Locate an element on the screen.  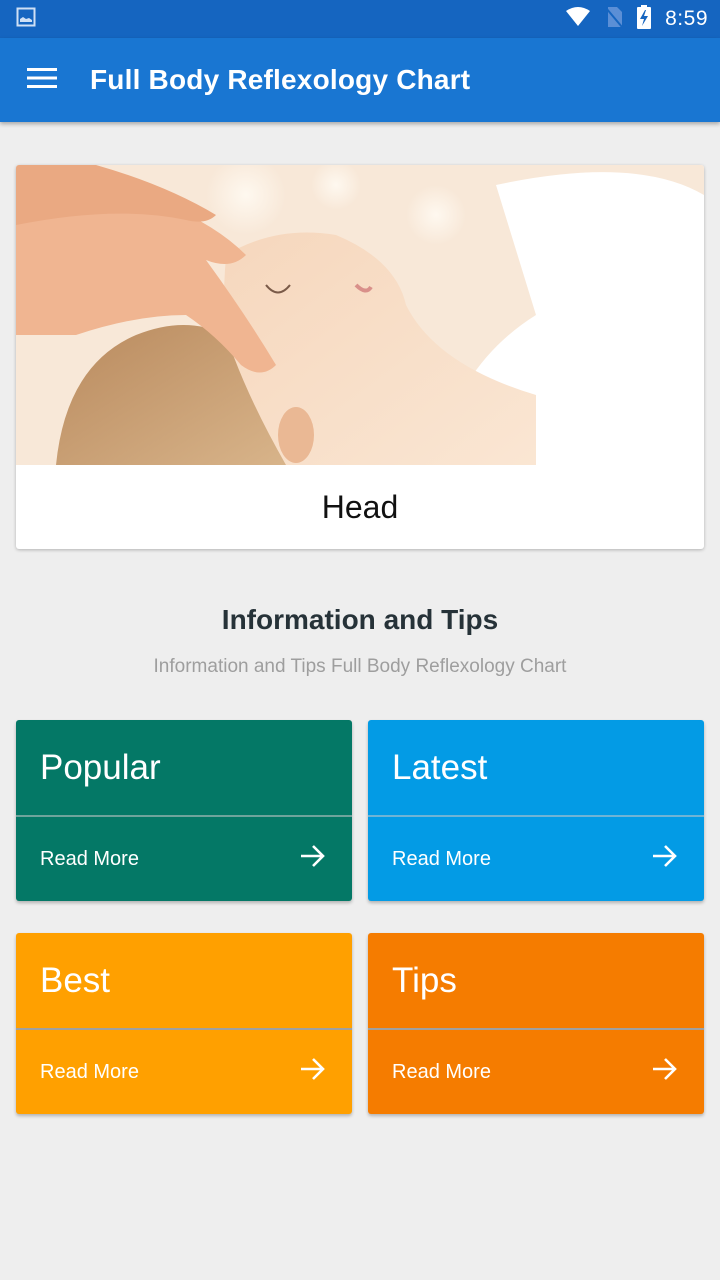
hamburger-menu-icon is located at coordinates (42, 80).